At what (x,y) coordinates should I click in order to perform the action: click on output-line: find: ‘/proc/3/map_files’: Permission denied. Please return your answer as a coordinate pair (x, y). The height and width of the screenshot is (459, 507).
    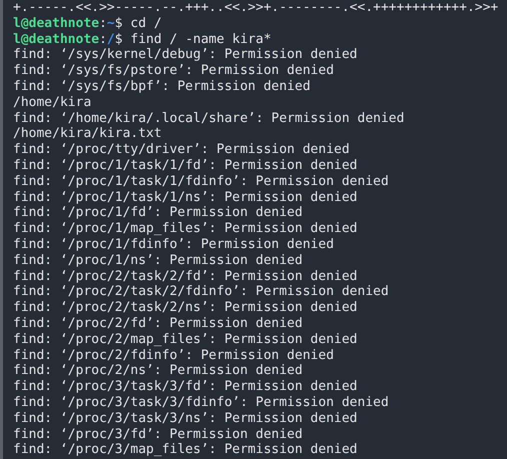
    Looking at the image, I should click on (185, 450).